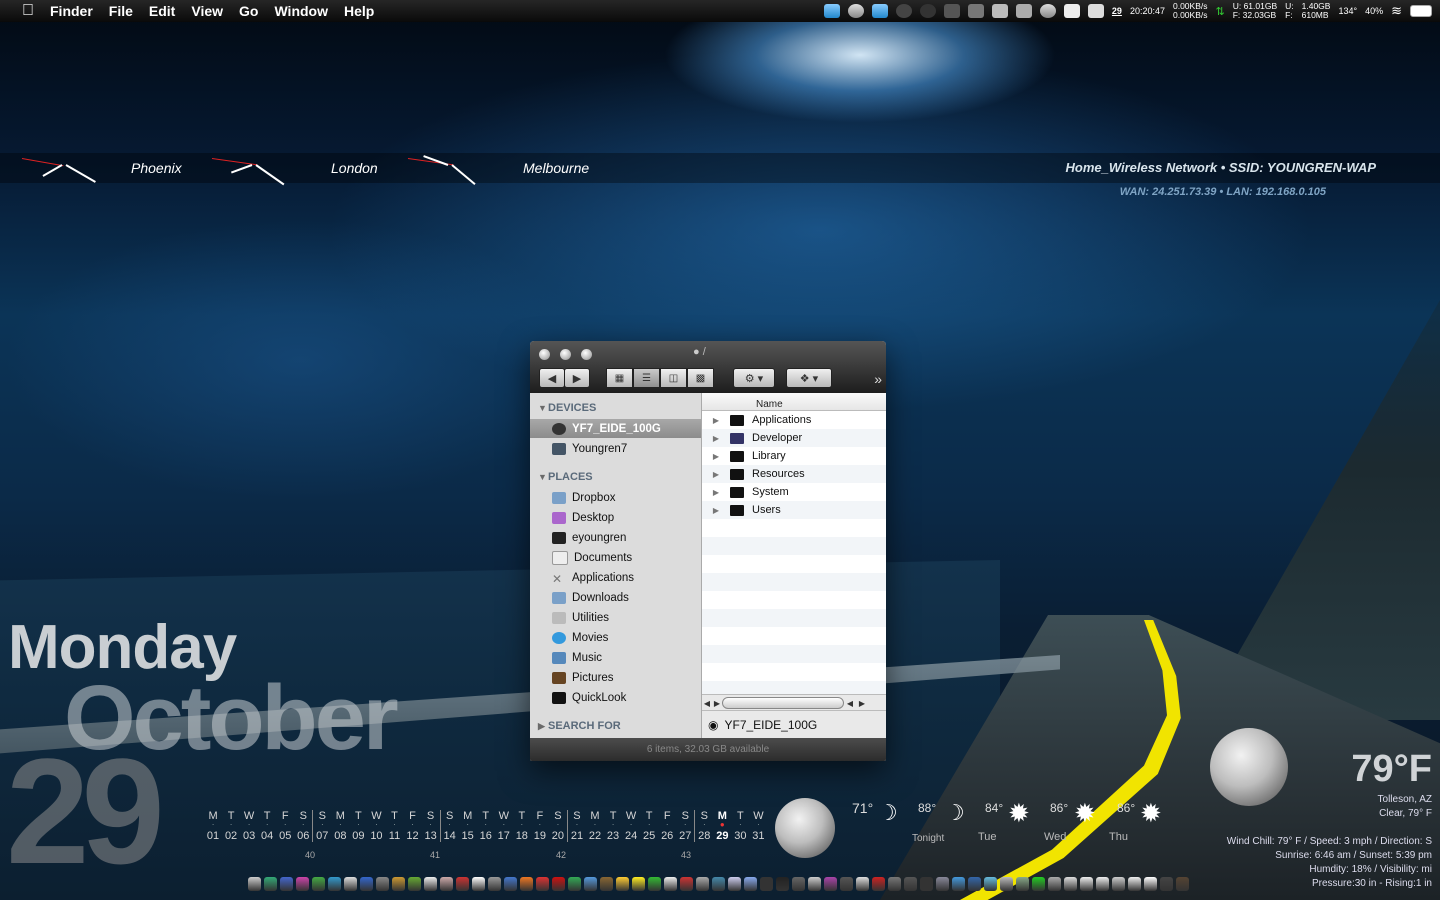  I want to click on forward-button: ▶, so click(577, 378).